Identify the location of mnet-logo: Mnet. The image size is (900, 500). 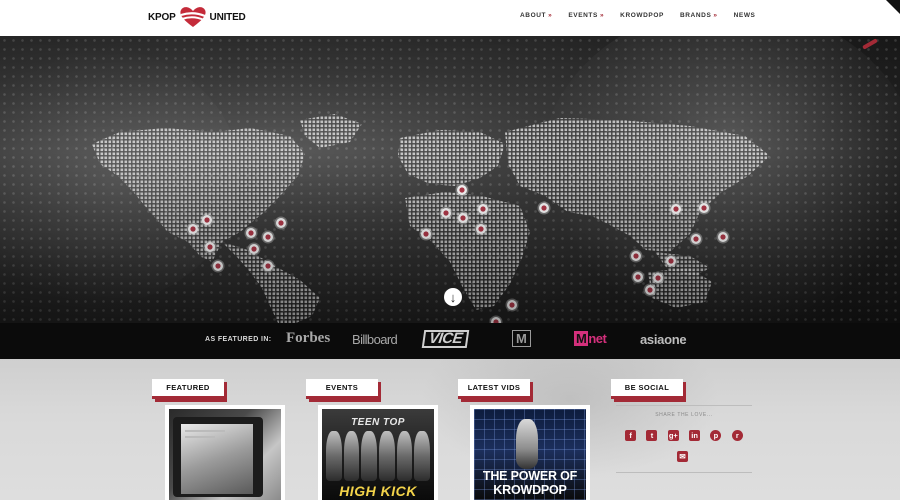
(590, 338).